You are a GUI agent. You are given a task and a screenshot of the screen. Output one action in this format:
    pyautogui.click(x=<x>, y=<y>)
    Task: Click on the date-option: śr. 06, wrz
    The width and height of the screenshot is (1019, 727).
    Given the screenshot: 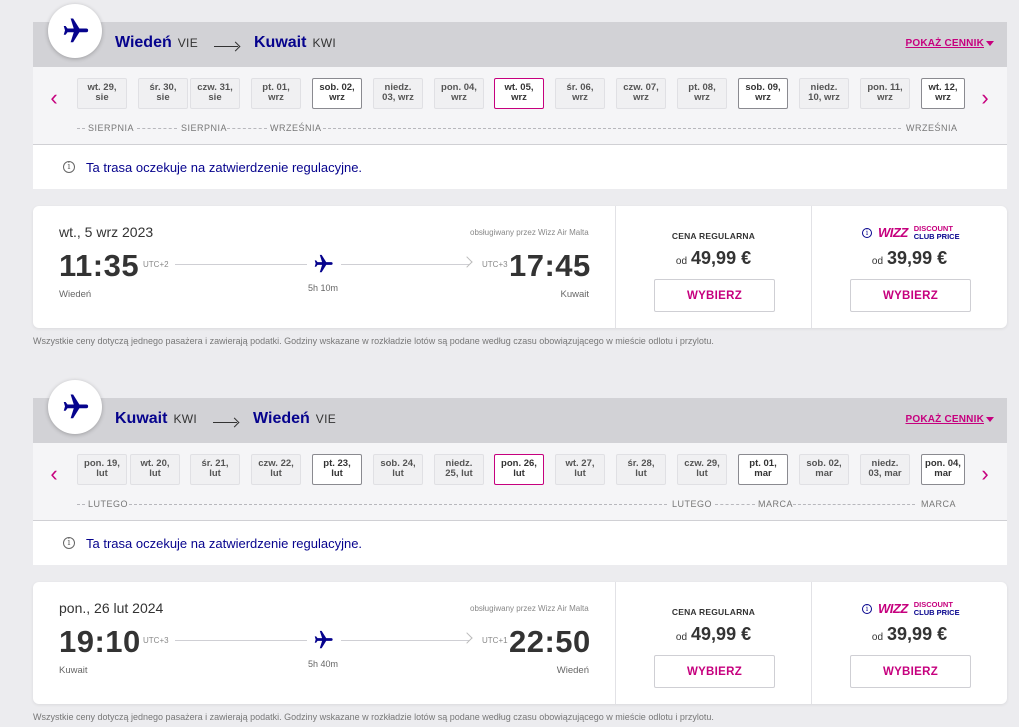 What is the action you would take?
    pyautogui.click(x=580, y=93)
    